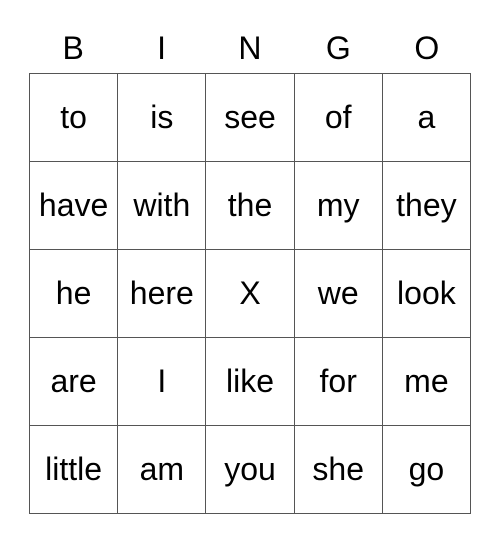 The image size is (500, 544). I want to click on header-letter-o: O, so click(427, 48).